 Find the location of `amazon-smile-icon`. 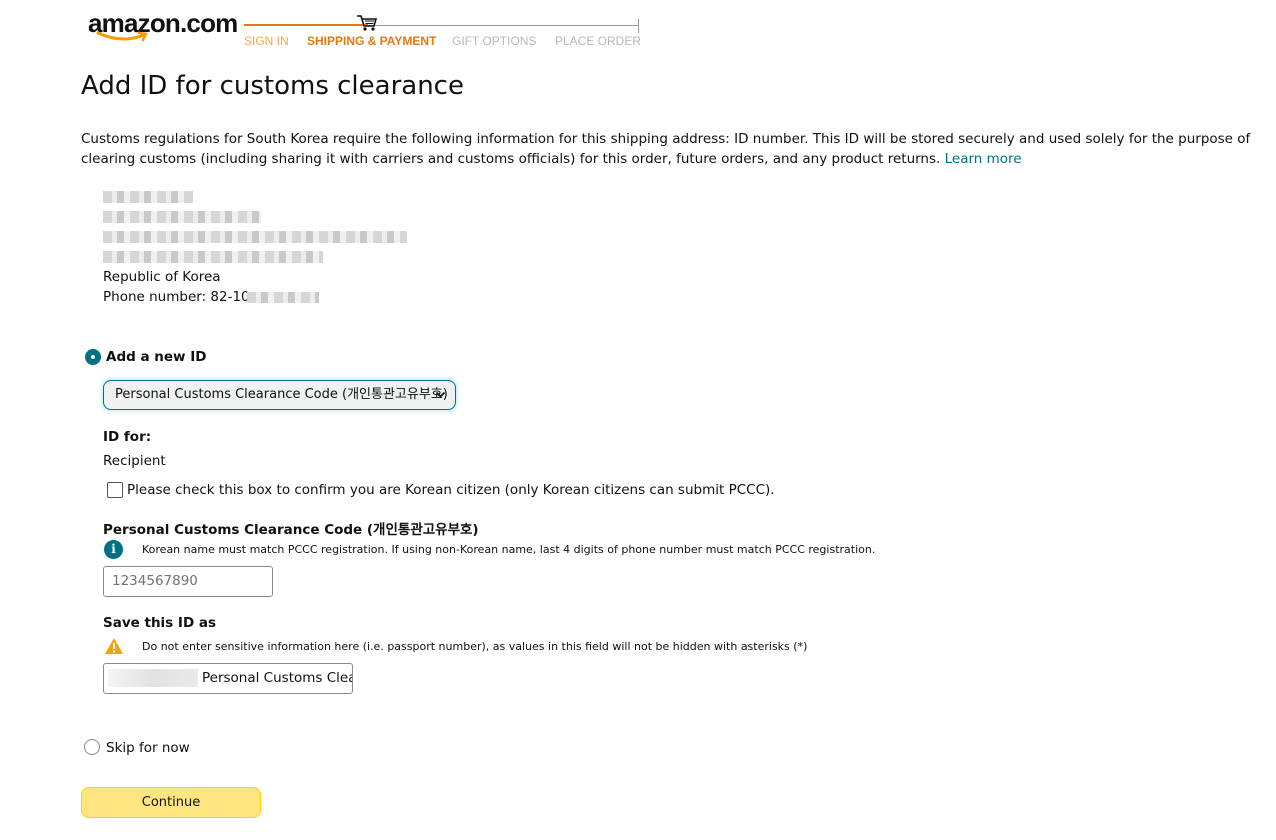

amazon-smile-icon is located at coordinates (122, 36).